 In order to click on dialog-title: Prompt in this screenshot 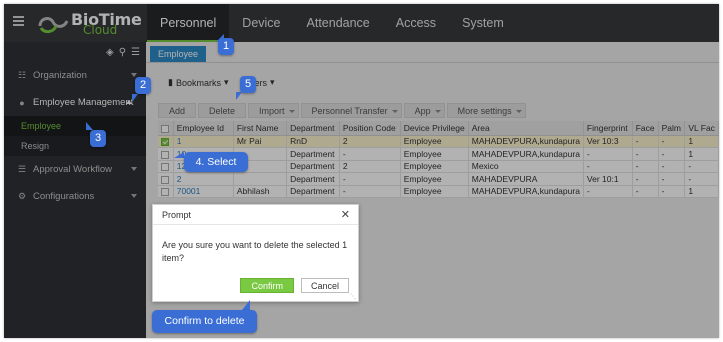, I will do `click(177, 215)`.